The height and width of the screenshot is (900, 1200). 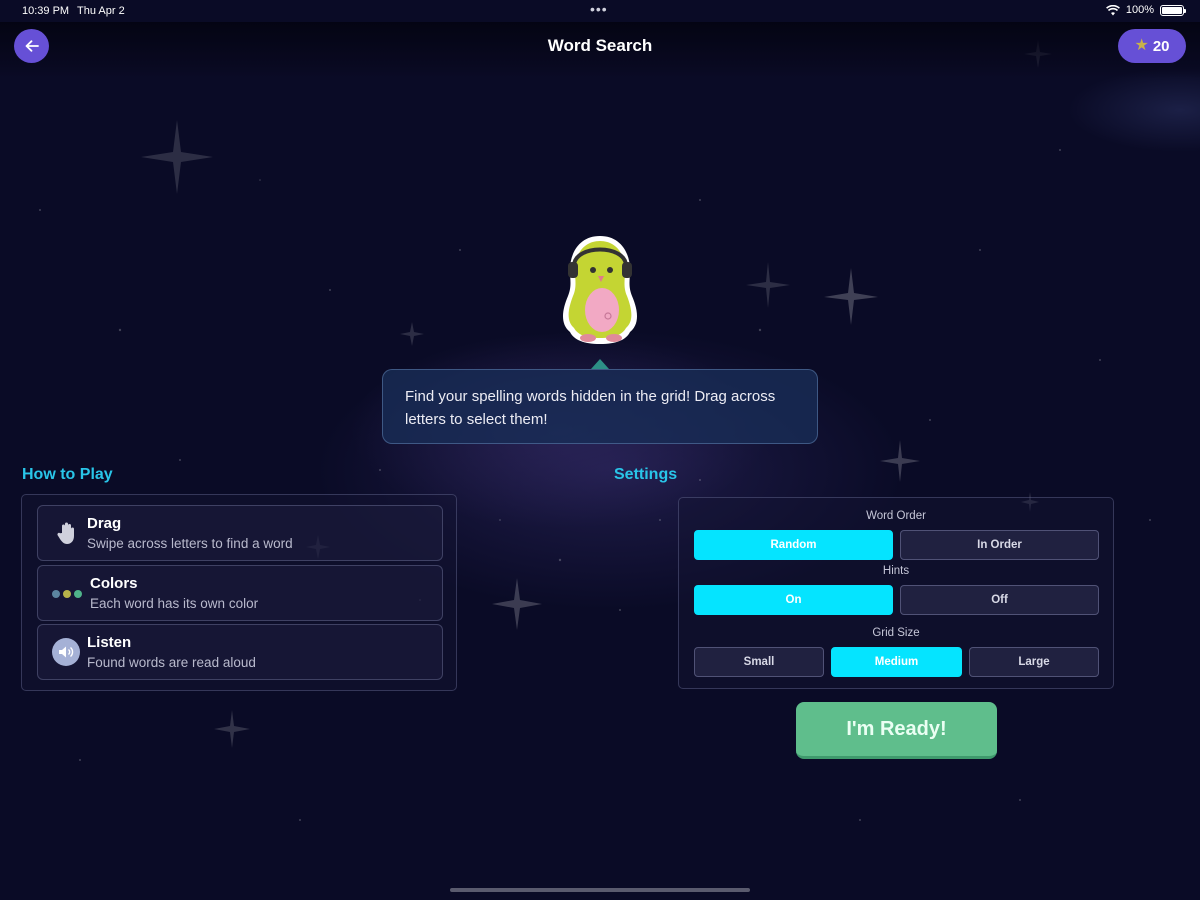 What do you see at coordinates (1161, 46) in the screenshot?
I see `star-count: 20` at bounding box center [1161, 46].